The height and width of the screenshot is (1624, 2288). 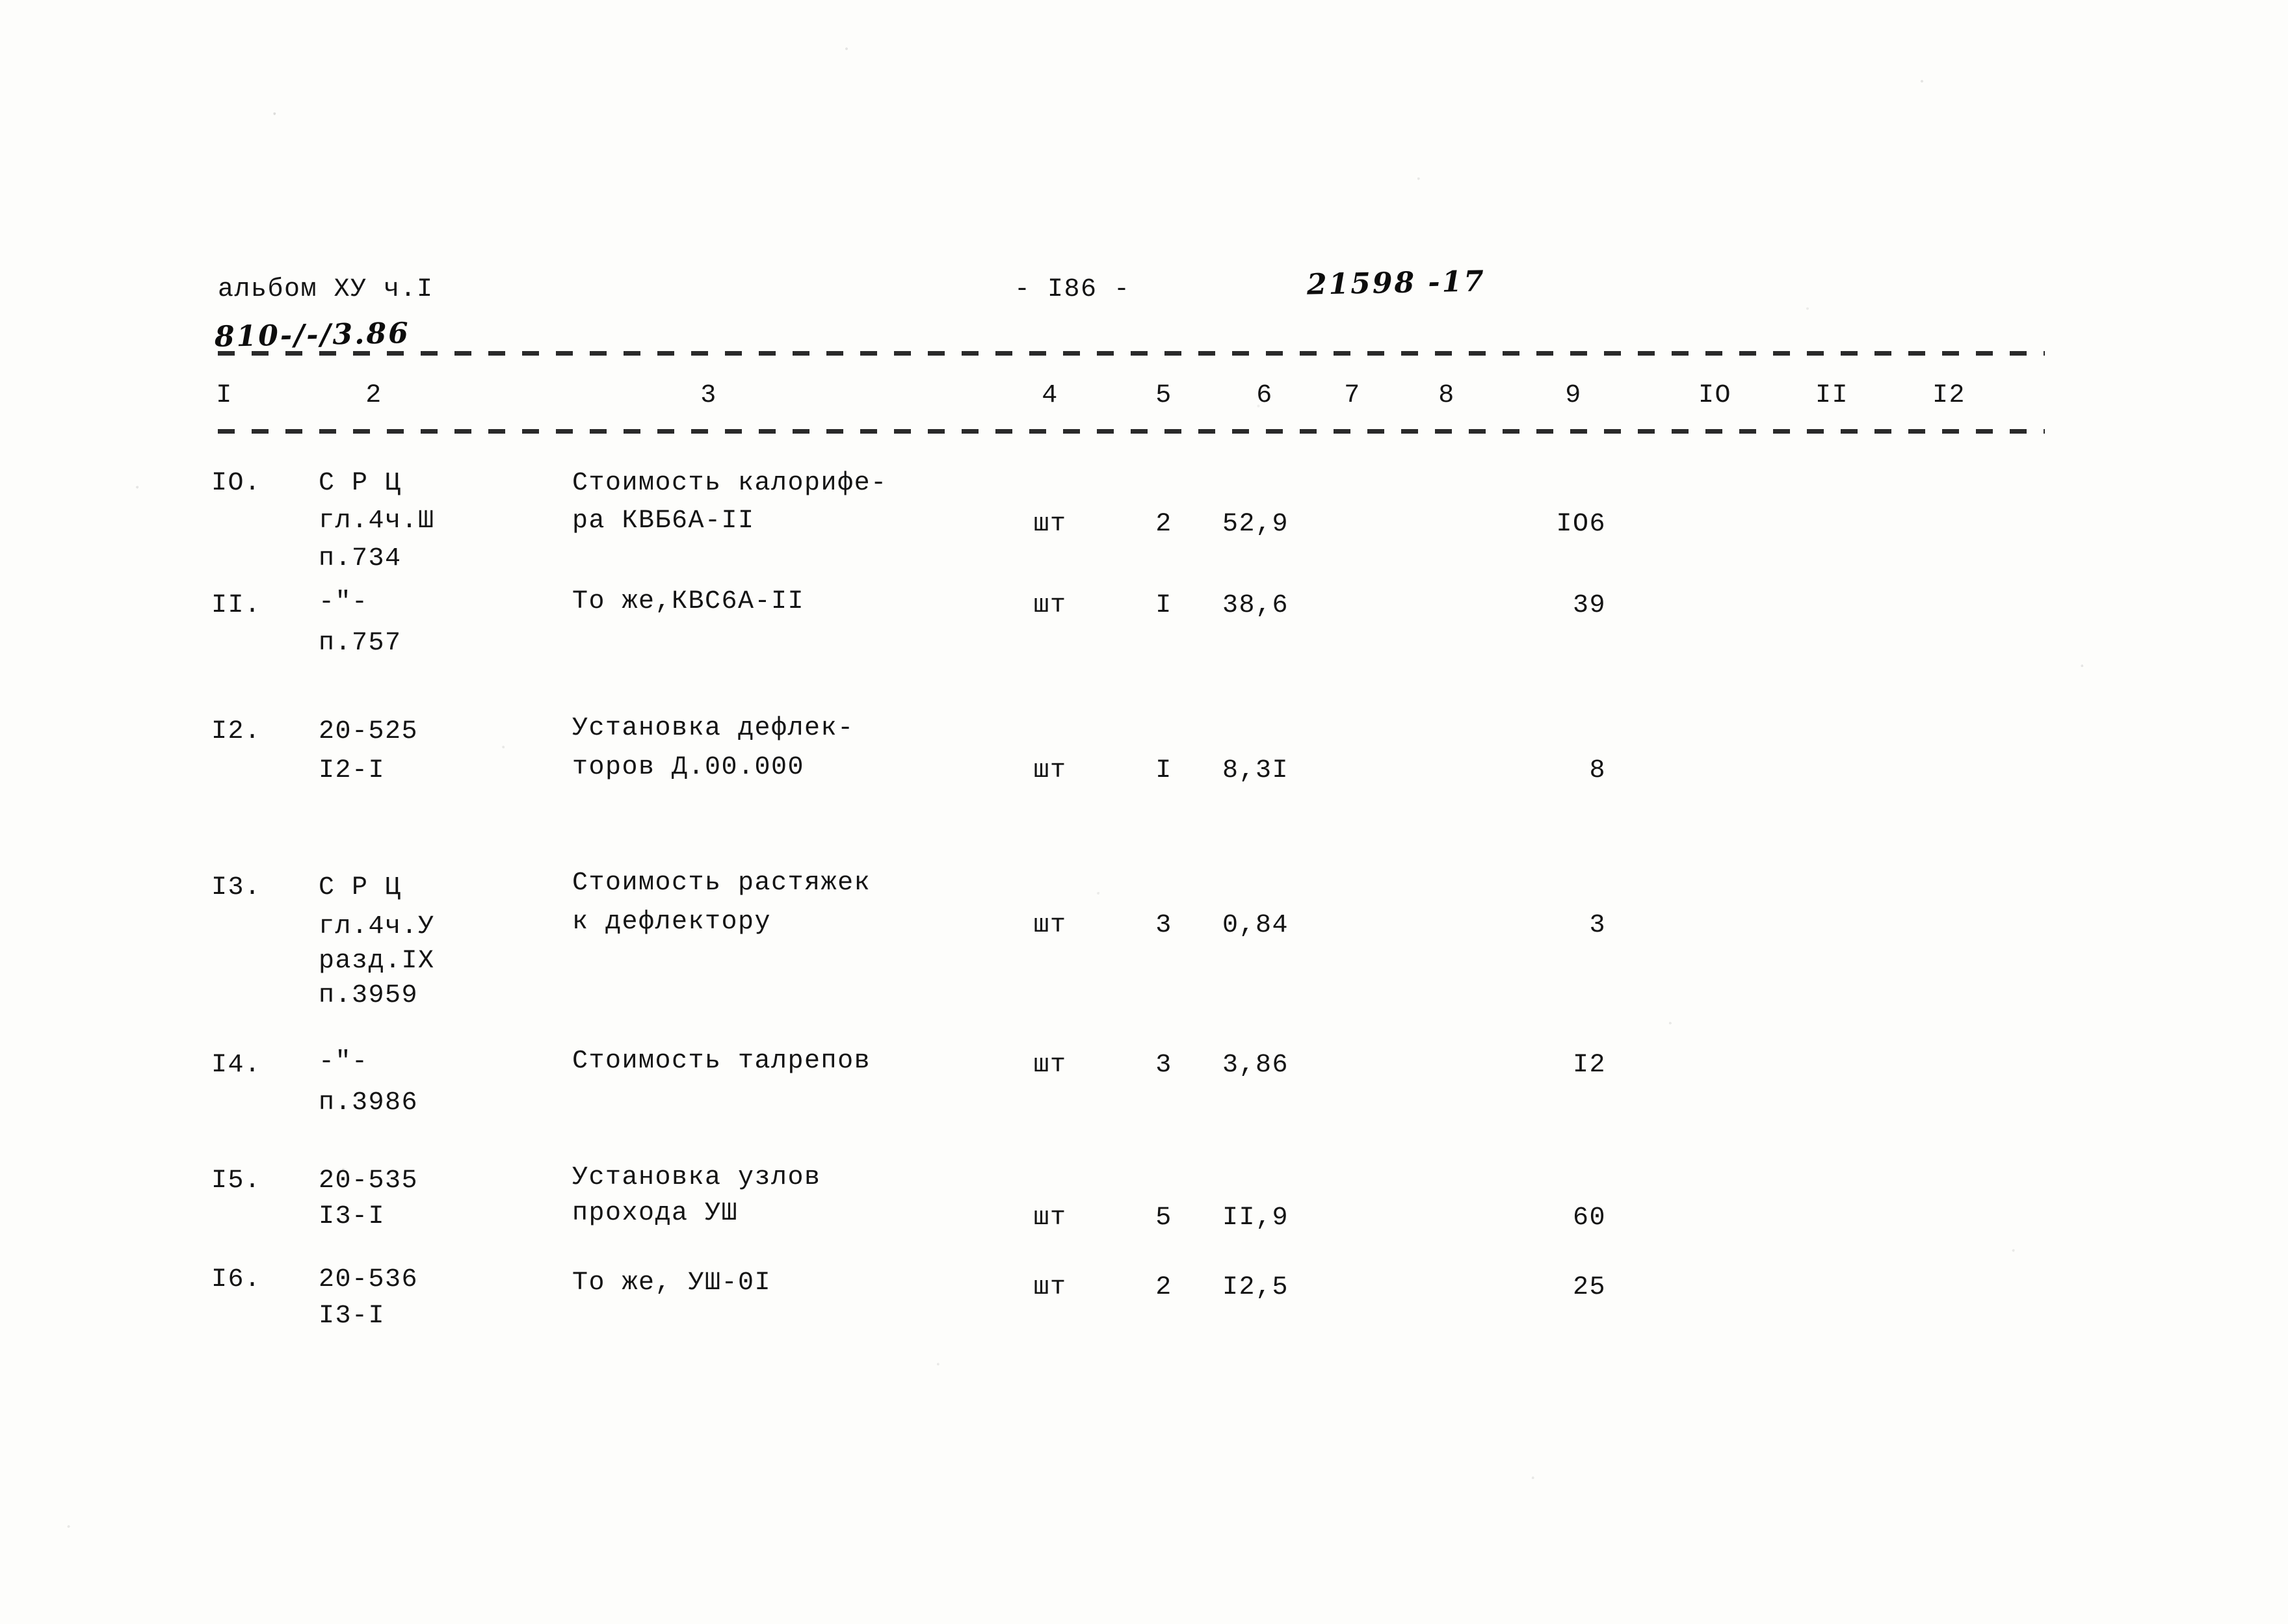 What do you see at coordinates (1163, 395) in the screenshot?
I see `column-header-5: 5` at bounding box center [1163, 395].